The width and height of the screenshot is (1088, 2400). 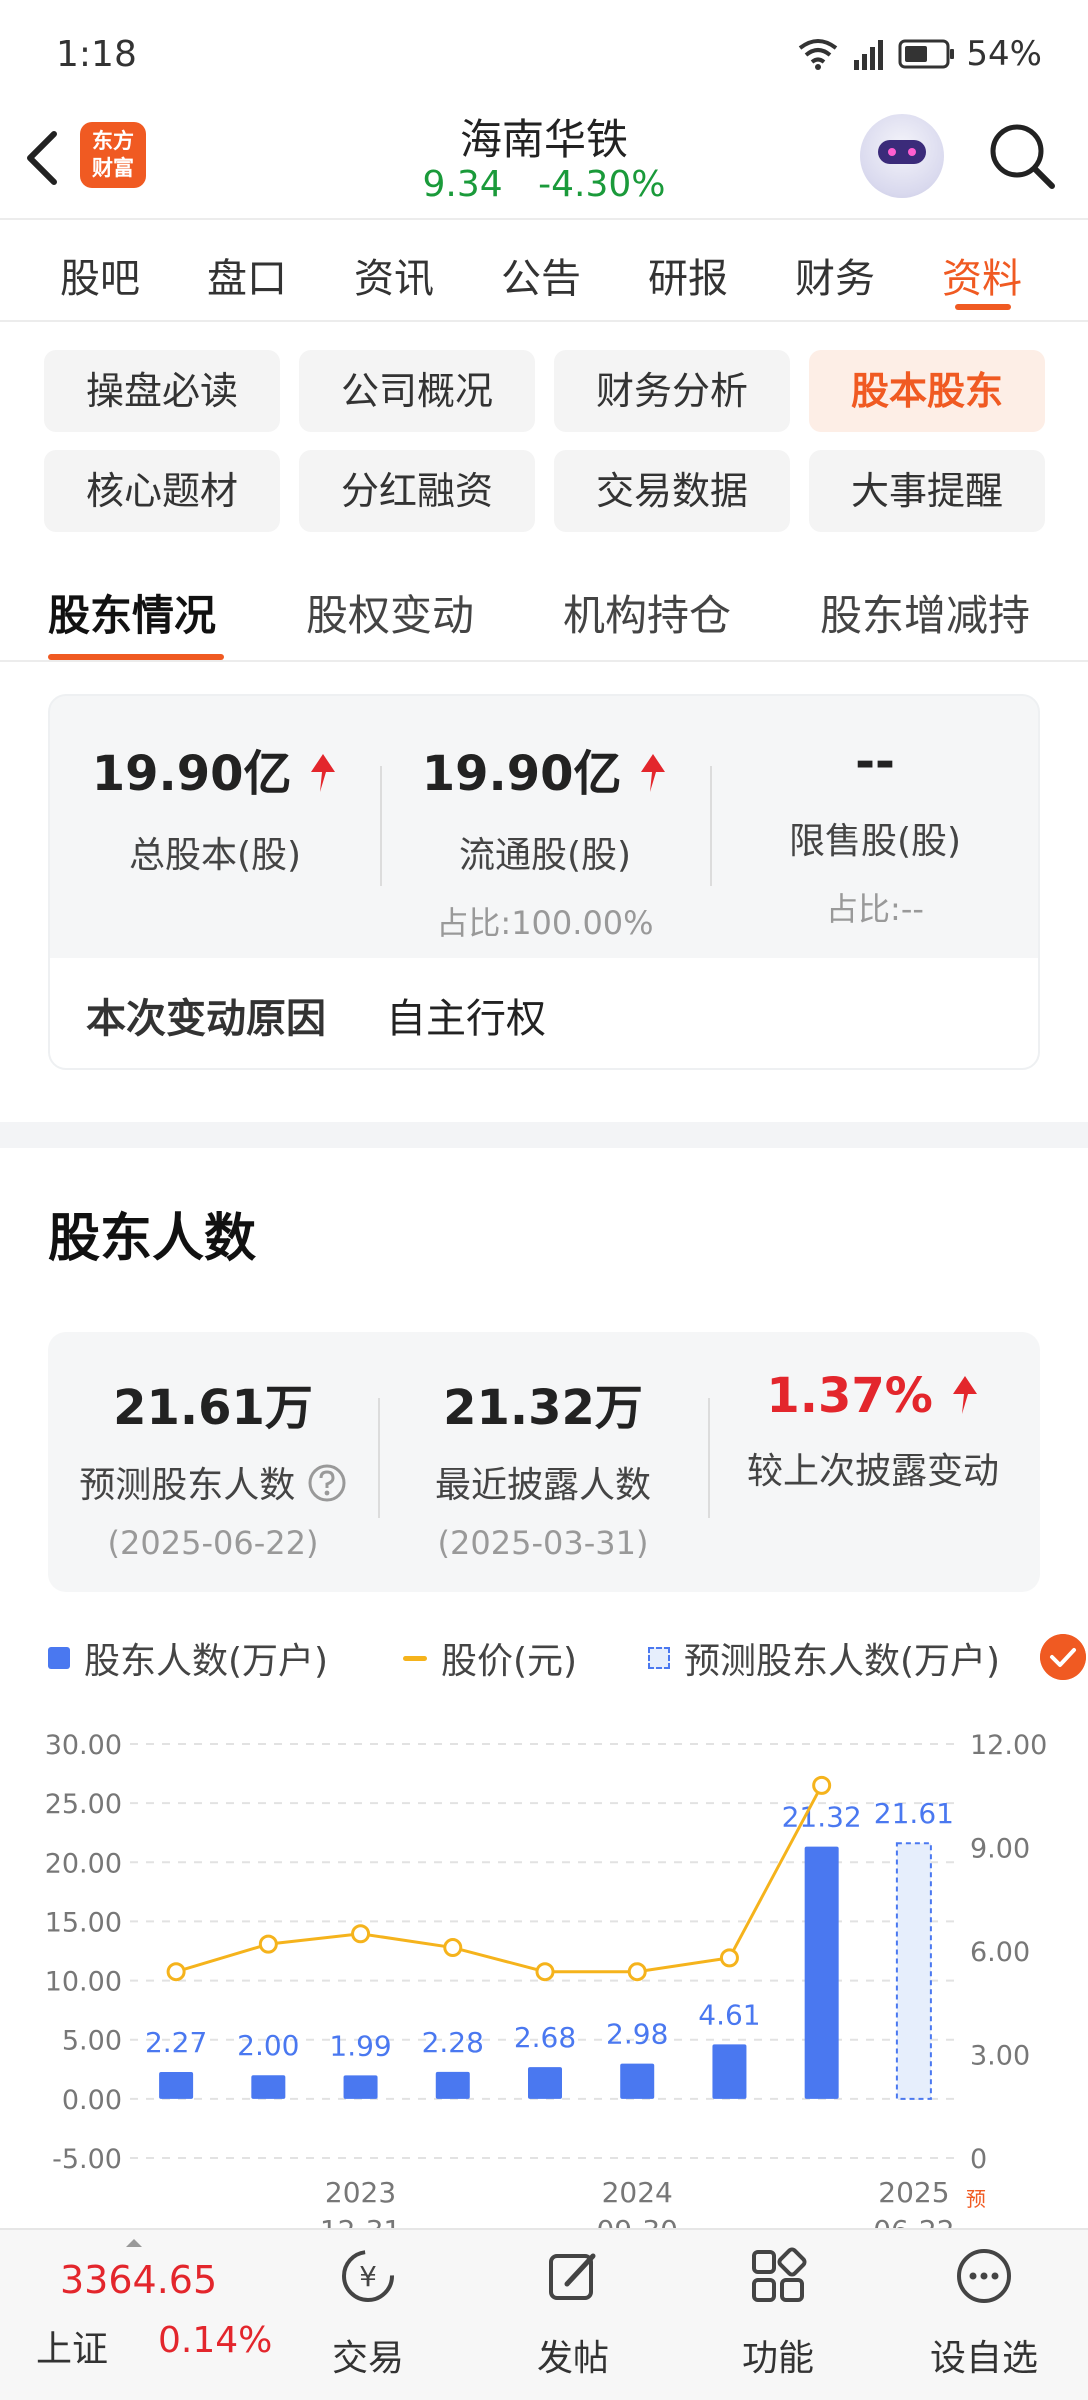 I want to click on trade-icon: ¥, so click(x=368, y=2276).